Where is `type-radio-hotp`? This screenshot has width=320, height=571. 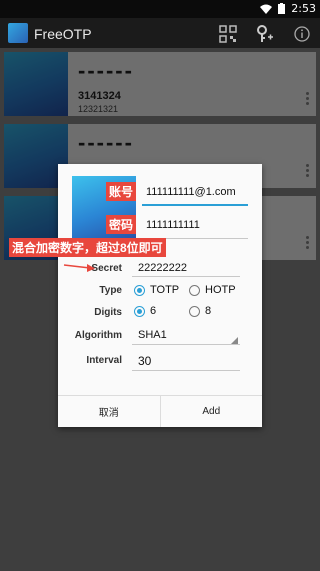 type-radio-hotp is located at coordinates (194, 290).